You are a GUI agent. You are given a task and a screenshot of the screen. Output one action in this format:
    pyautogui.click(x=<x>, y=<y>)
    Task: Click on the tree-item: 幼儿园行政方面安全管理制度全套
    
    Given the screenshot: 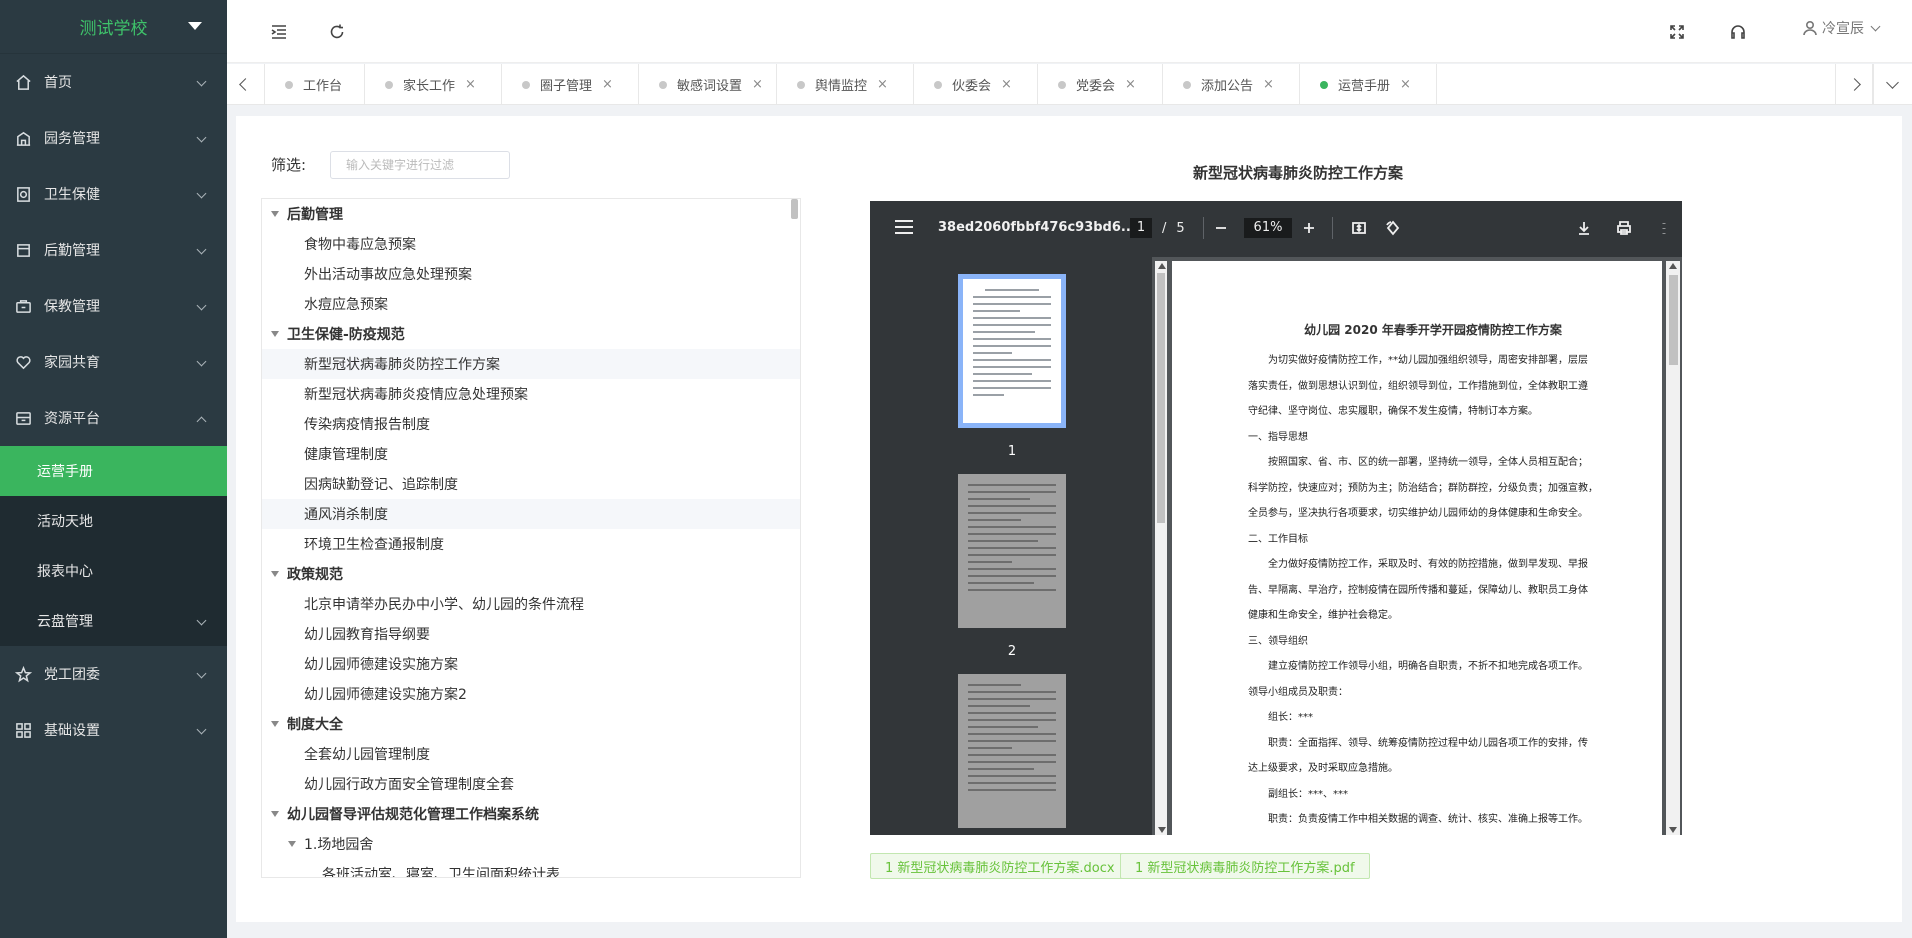 What is the action you would take?
    pyautogui.click(x=531, y=784)
    